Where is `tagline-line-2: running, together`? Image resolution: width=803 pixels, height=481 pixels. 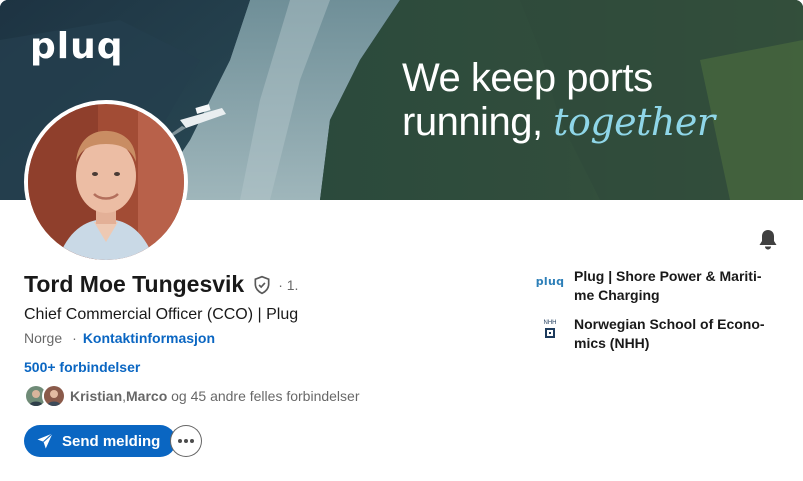
tagline-line-2: running, together is located at coordinates (558, 122).